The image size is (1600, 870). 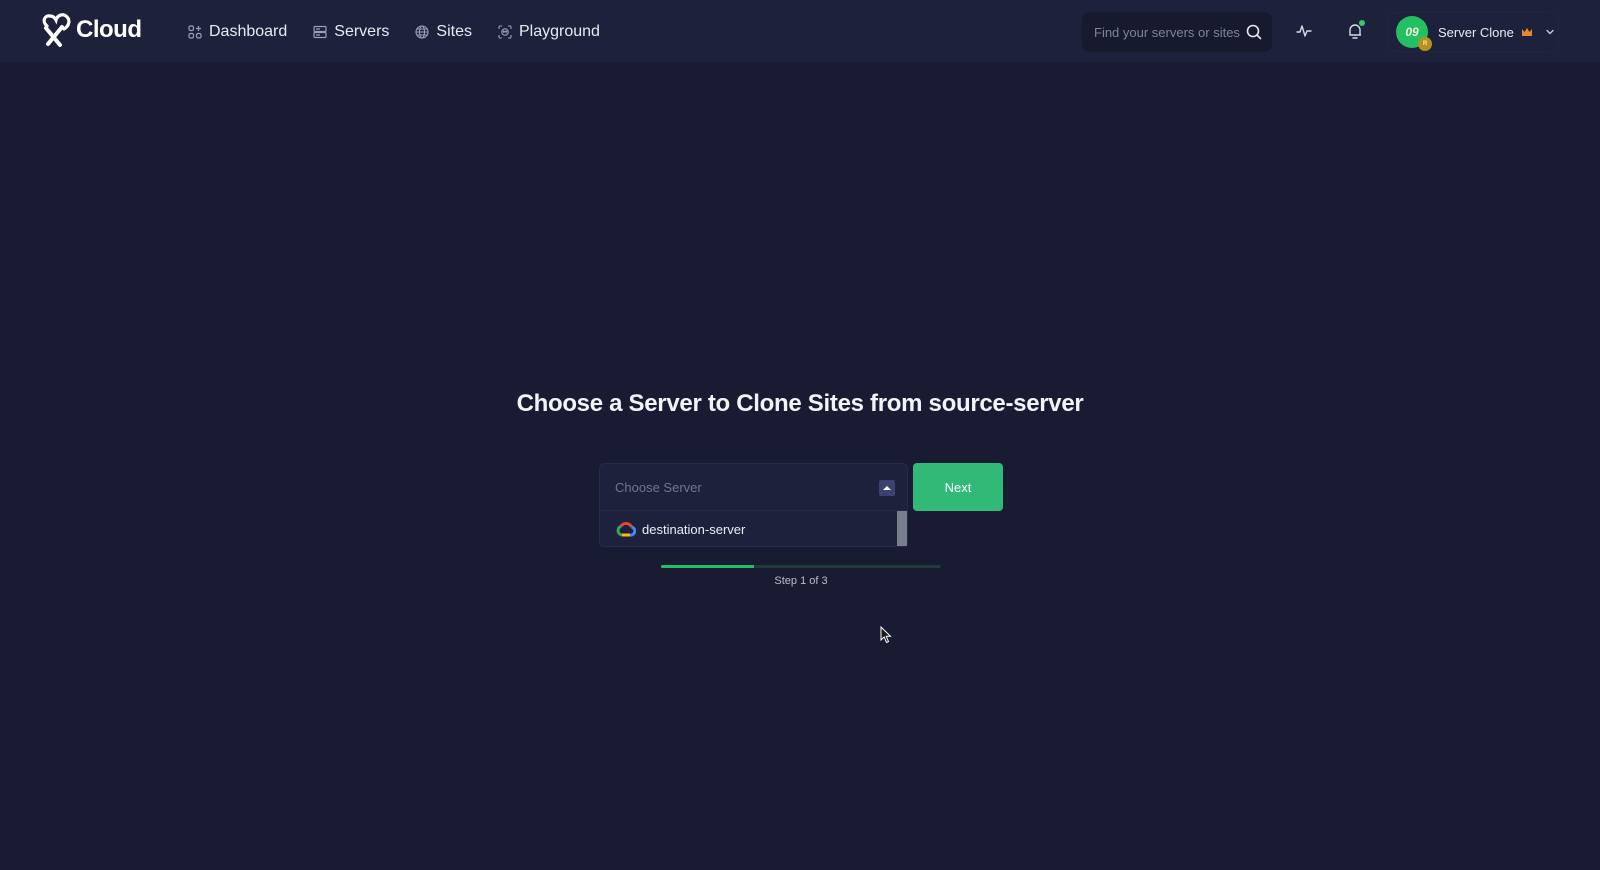 What do you see at coordinates (1006, 403) in the screenshot?
I see `source-server-name: source-server` at bounding box center [1006, 403].